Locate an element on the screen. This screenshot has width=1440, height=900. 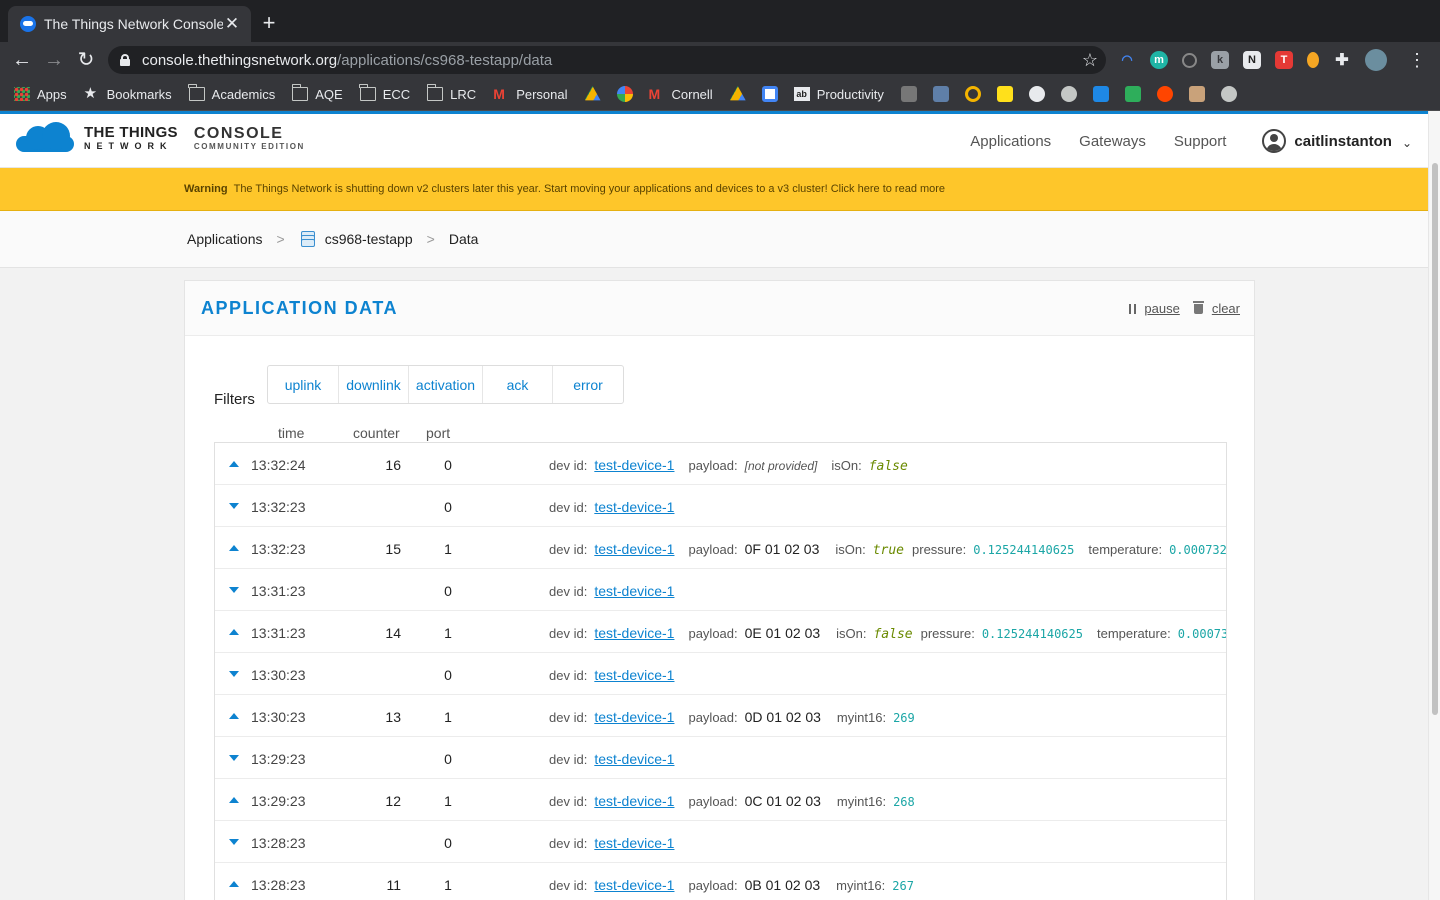
google-photos-icon is located at coordinates (624, 94).